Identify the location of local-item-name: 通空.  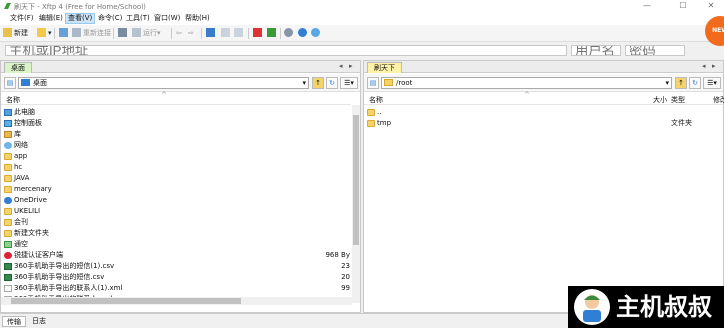
(21, 244).